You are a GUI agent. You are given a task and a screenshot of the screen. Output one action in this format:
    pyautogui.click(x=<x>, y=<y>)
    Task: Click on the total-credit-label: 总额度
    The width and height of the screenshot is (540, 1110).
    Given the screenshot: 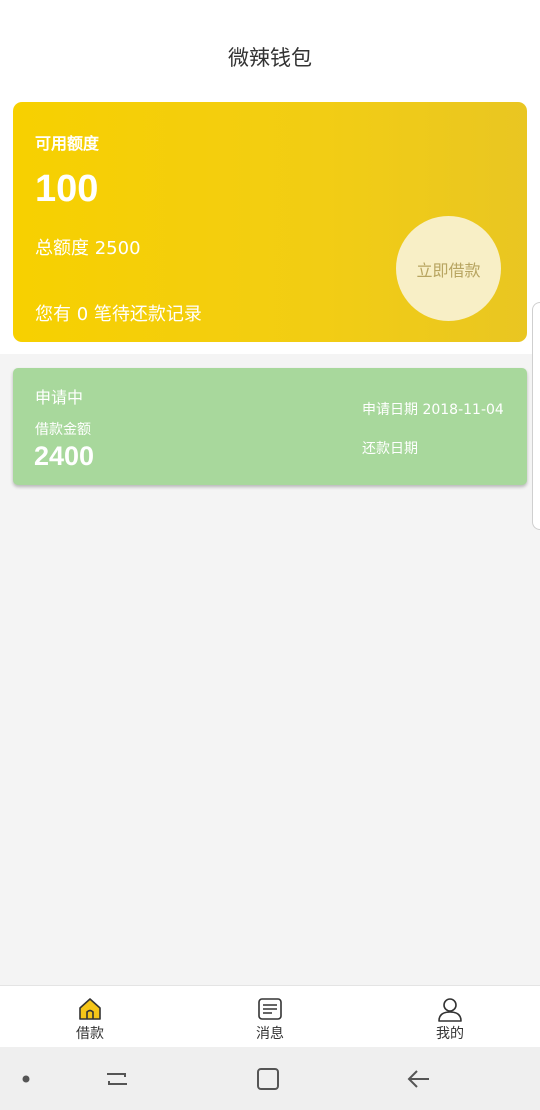 What is the action you would take?
    pyautogui.click(x=62, y=248)
    